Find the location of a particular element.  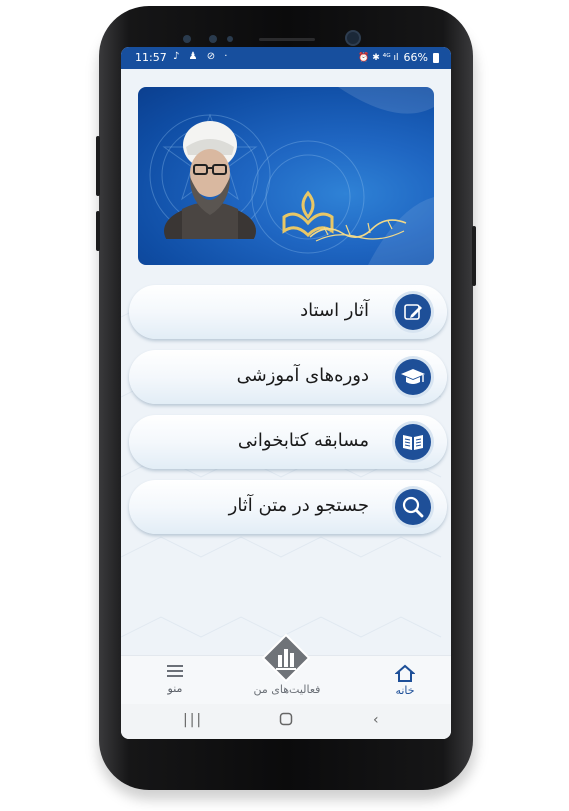

search-icon is located at coordinates (413, 507).